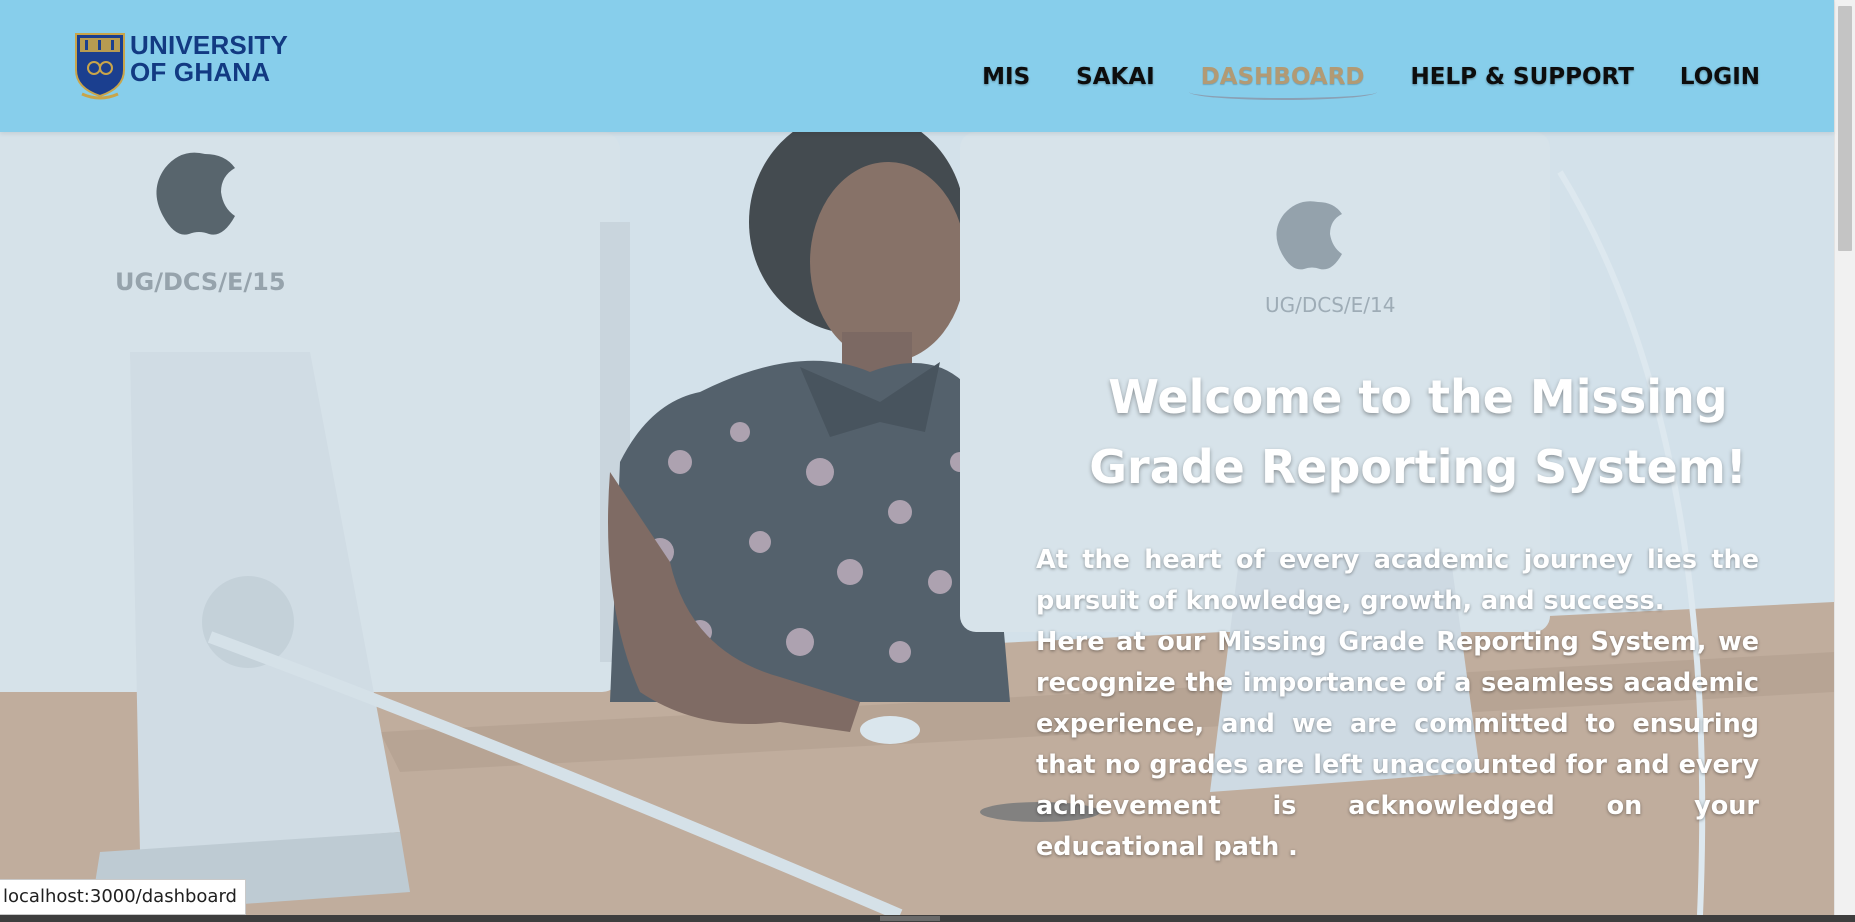 This screenshot has width=1855, height=922. I want to click on horizontal-scrollbar, so click(927, 918).